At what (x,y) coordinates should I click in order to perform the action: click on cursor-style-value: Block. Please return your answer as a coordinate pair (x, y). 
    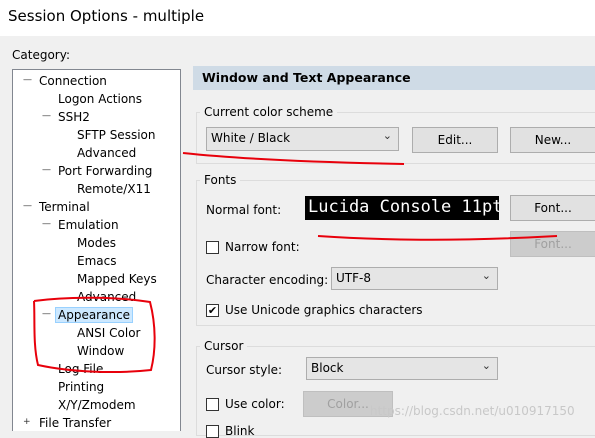
    Looking at the image, I should click on (327, 368).